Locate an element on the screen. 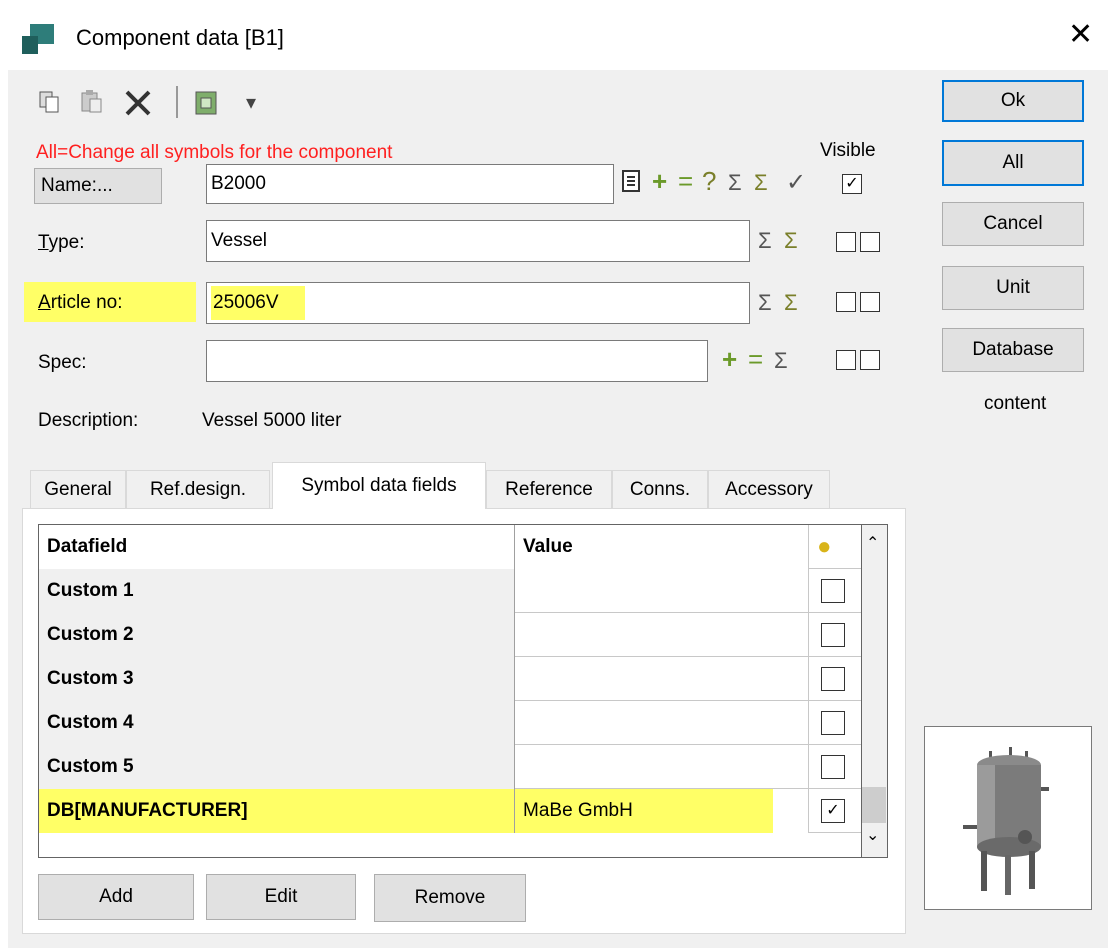 The height and width of the screenshot is (948, 1108). grid-scrollbar: ⌃ ⌄ is located at coordinates (875, 691).